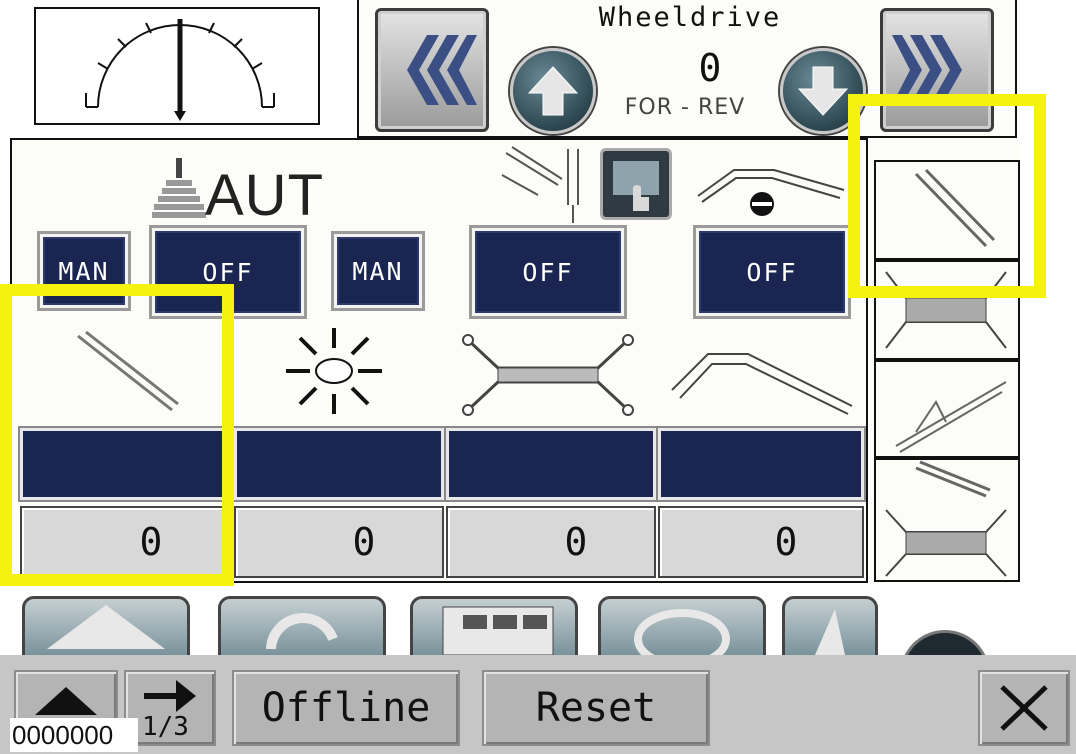 This screenshot has height=754, width=1076. What do you see at coordinates (762, 384) in the screenshot?
I see `boom-extend-icon` at bounding box center [762, 384].